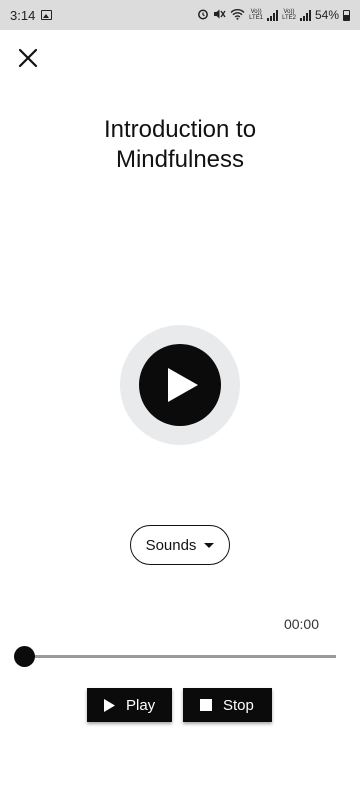 Image resolution: width=360 pixels, height=800 pixels. Describe the element at coordinates (301, 624) in the screenshot. I see `elapsed-time: 00:00` at that location.